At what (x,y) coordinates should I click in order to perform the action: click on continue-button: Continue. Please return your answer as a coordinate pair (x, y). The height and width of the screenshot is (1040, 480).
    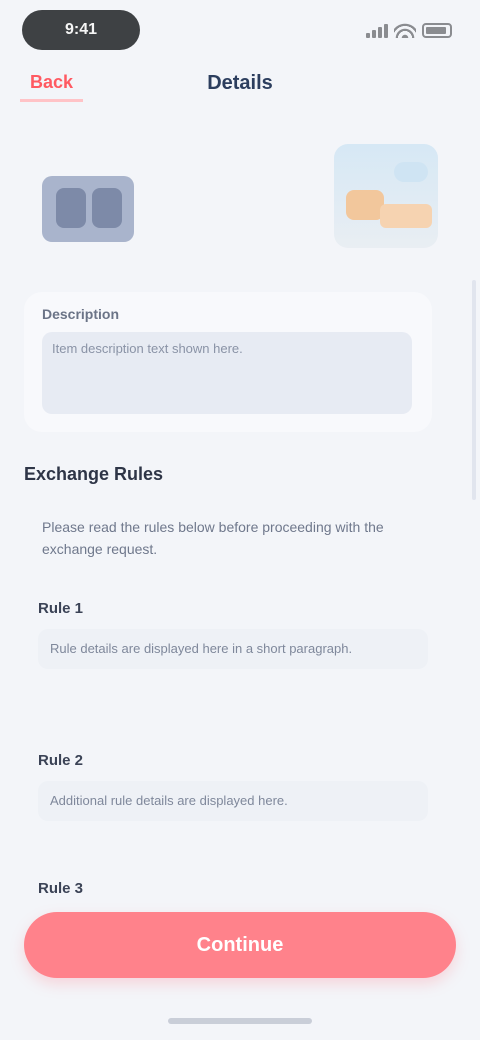
    Looking at the image, I should click on (240, 945).